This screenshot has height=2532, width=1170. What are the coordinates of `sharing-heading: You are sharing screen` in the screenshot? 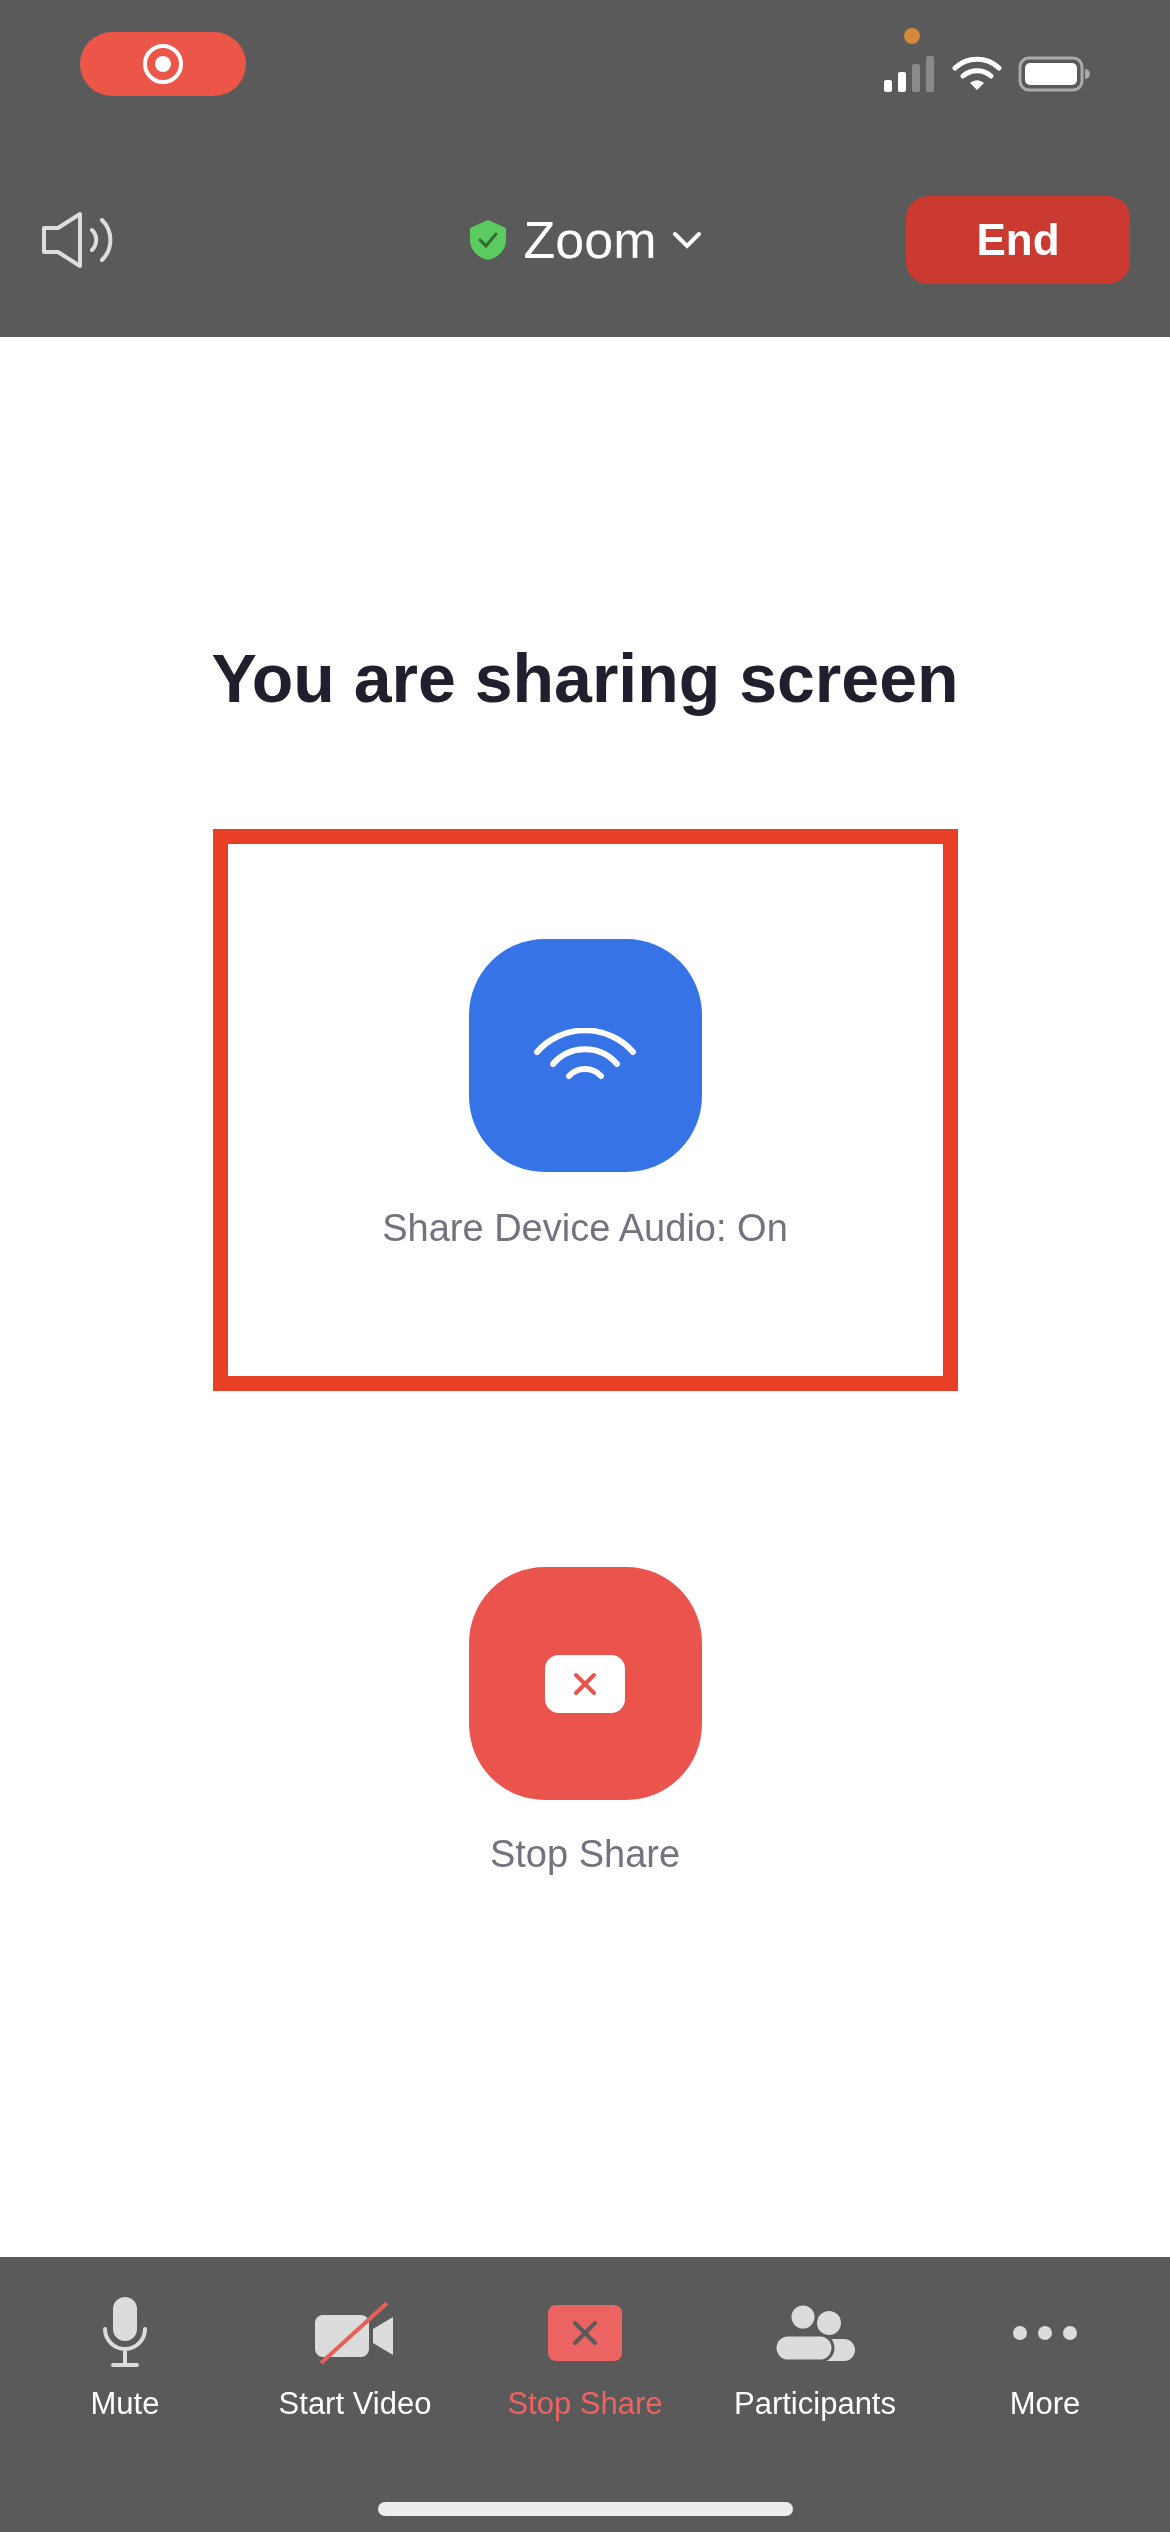 It's located at (585, 678).